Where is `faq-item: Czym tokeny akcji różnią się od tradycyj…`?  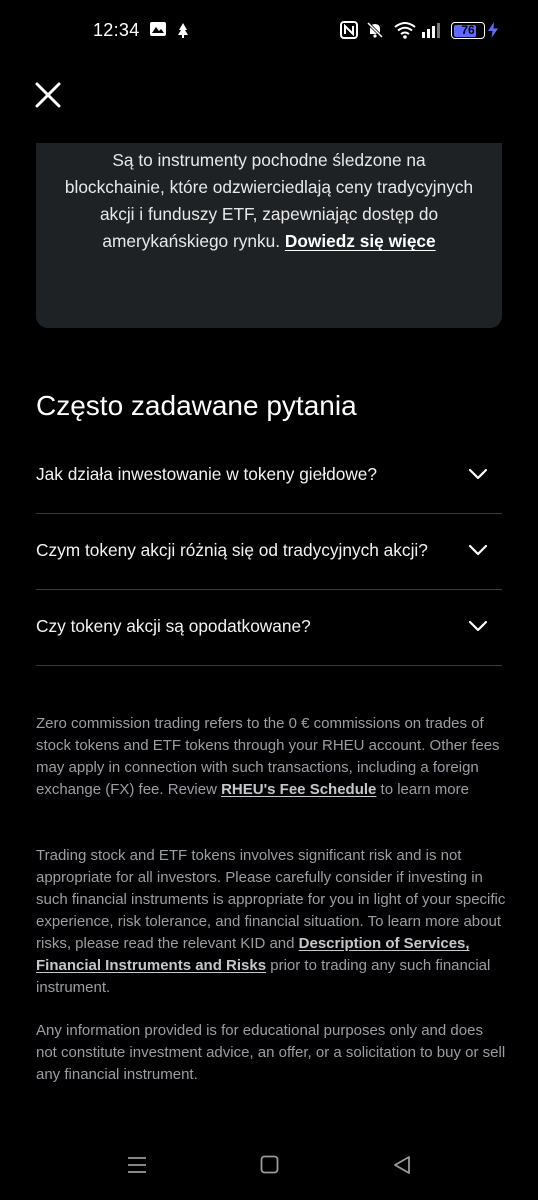
faq-item: Czym tokeny akcji różnią się od tradycyj… is located at coordinates (269, 552).